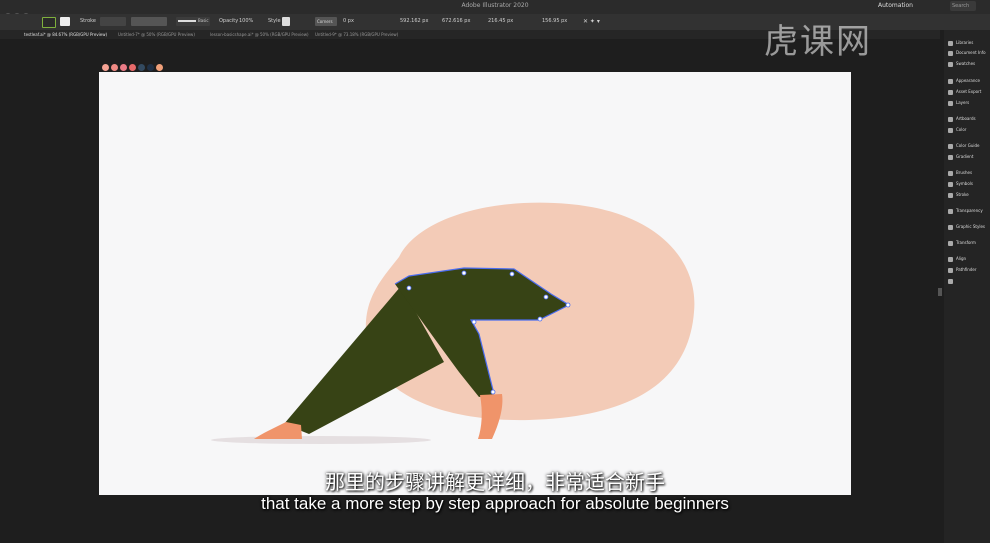 This screenshot has height=543, width=990. What do you see at coordinates (246, 21) in the screenshot?
I see `opacity-value: 100%` at bounding box center [246, 21].